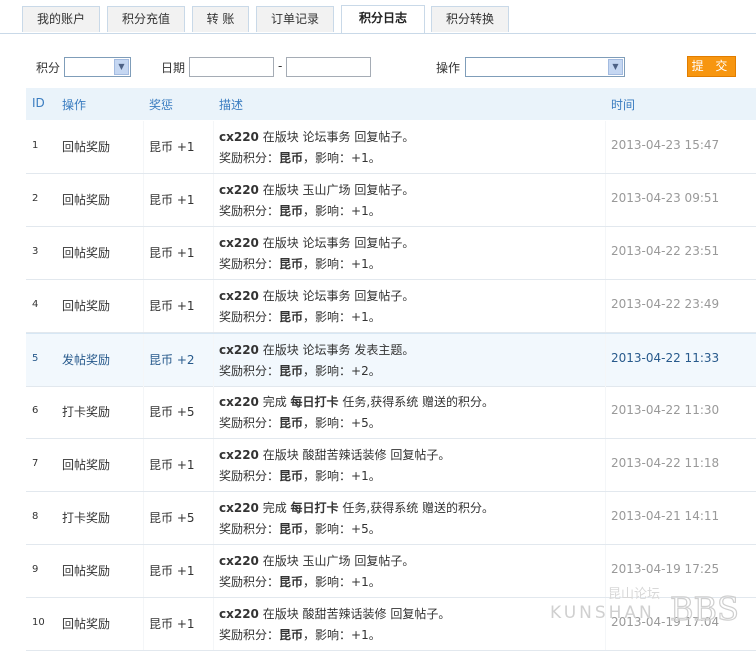 The image size is (756, 651). What do you see at coordinates (378, 68) in the screenshot?
I see `filter-bar: 积分 ▼ 日期 - 操作 ▼ 提 交` at bounding box center [378, 68].